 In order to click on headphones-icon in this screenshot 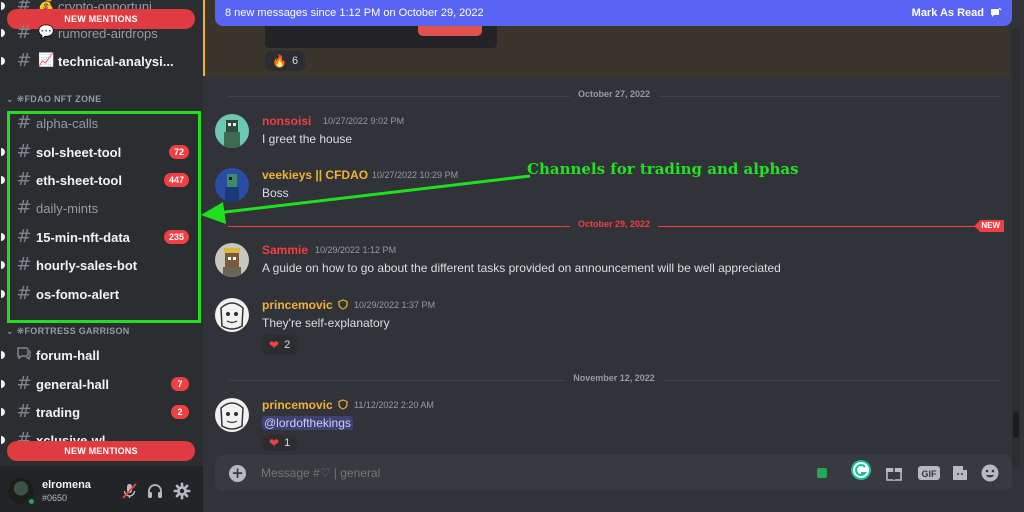, I will do `click(155, 491)`.